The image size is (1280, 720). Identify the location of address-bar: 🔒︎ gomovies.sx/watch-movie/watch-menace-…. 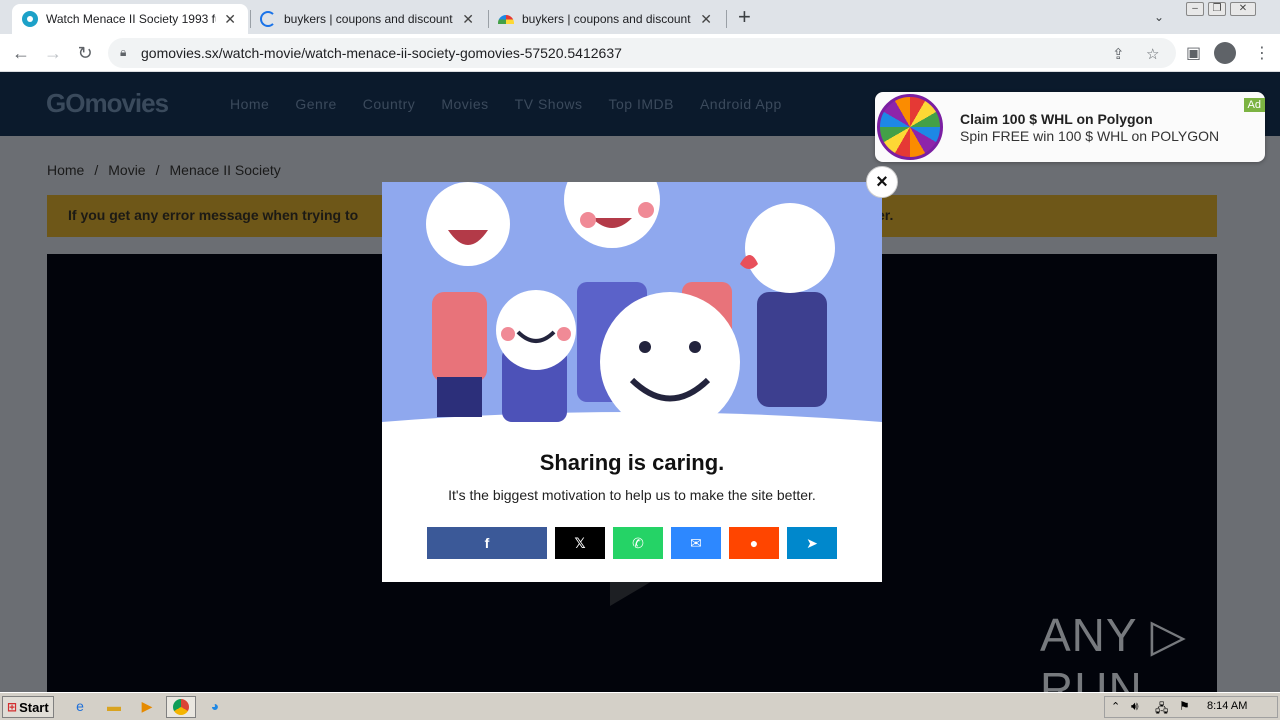
(642, 53).